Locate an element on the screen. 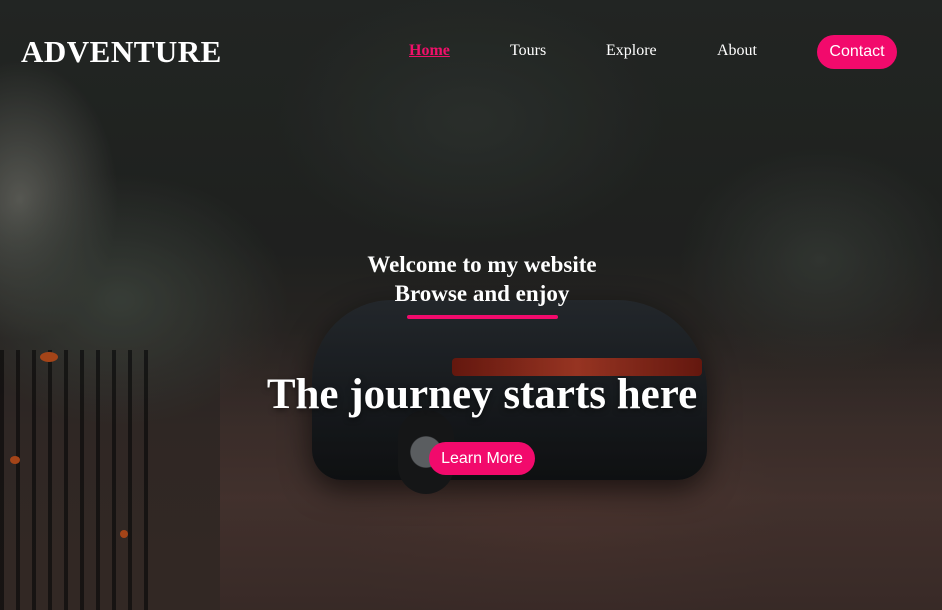 This screenshot has height=610, width=942. welcome-text-line2: Browse and enjoy is located at coordinates (482, 293).